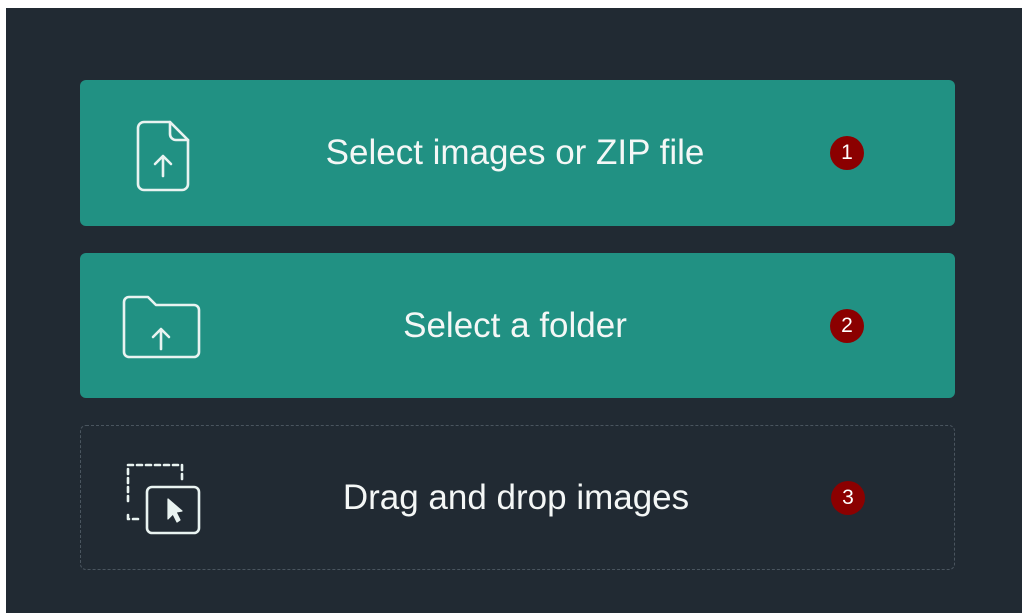 The height and width of the screenshot is (613, 1022). Describe the element at coordinates (847, 325) in the screenshot. I see `step-badge-2: 2` at that location.